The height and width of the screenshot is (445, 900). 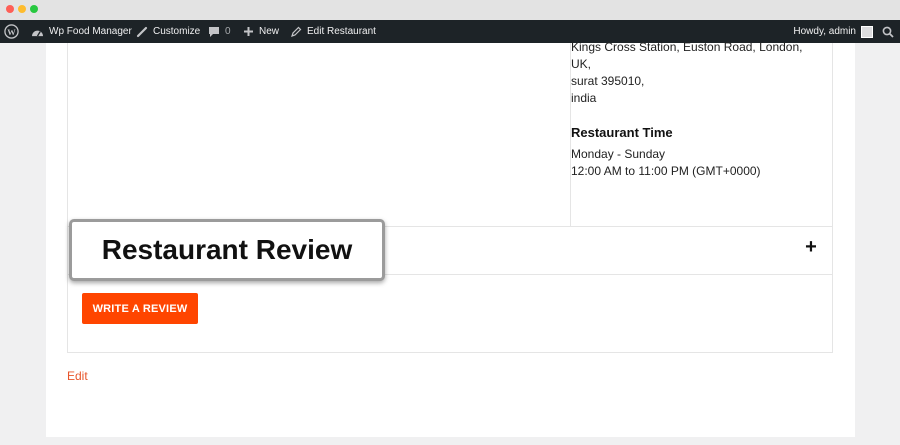 I want to click on write-review-button: WRITE A REVIEW, so click(x=140, y=308).